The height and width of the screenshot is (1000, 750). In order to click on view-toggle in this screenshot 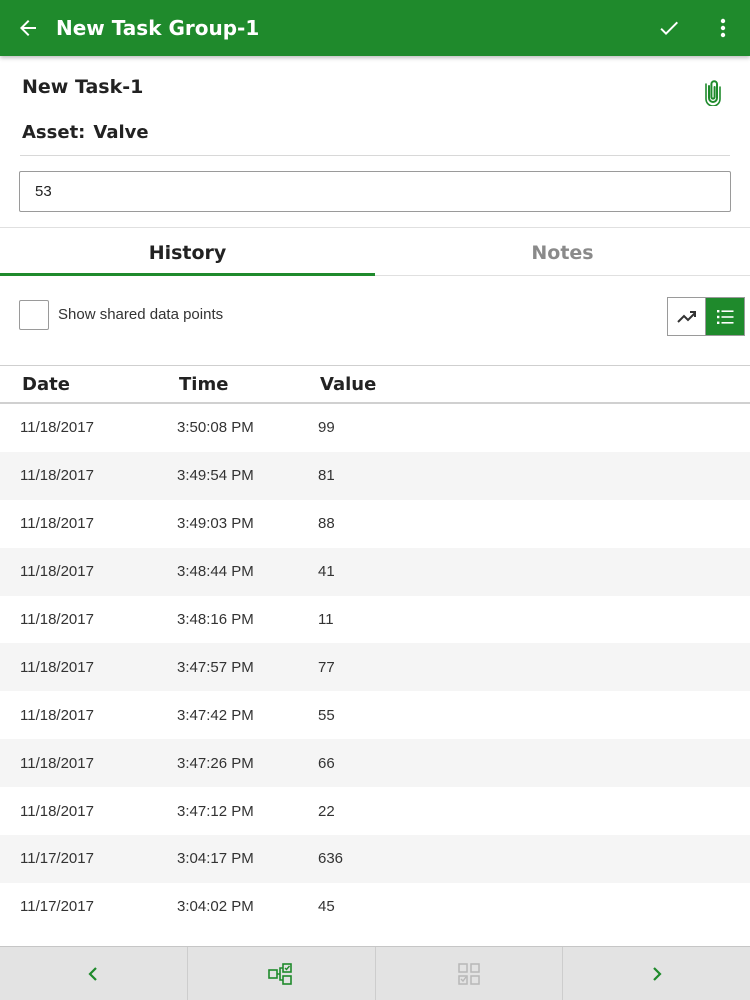, I will do `click(706, 316)`.